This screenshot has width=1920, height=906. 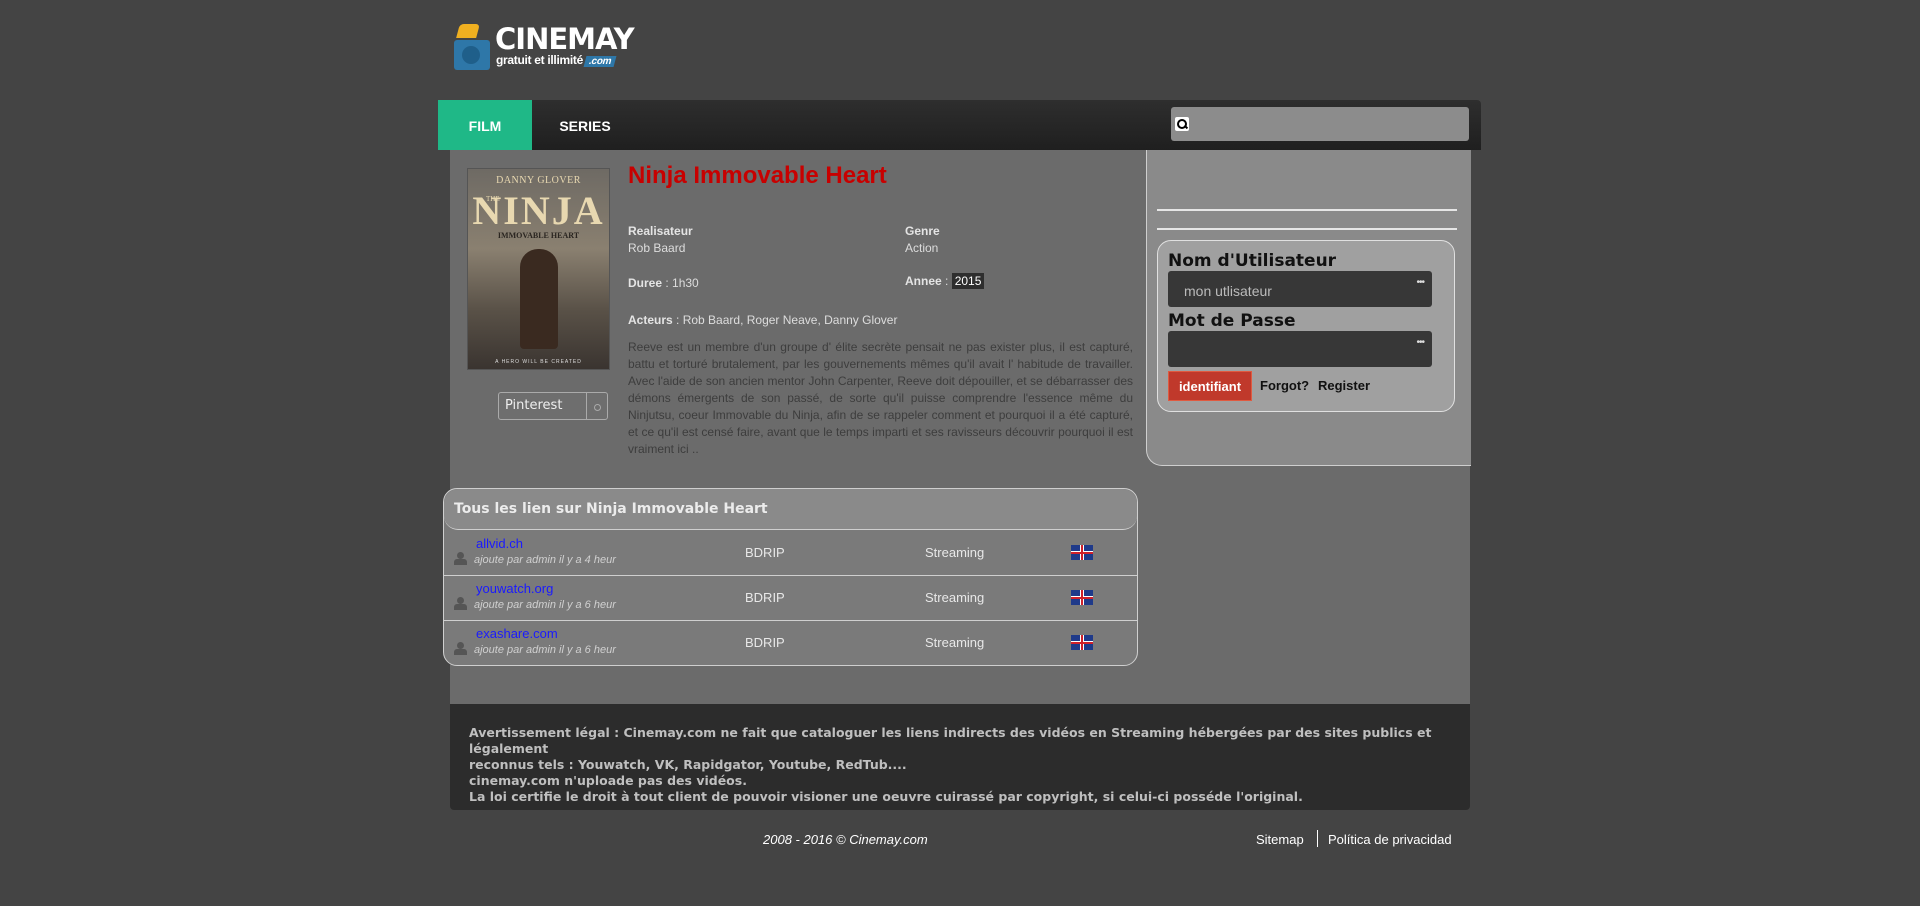 What do you see at coordinates (1210, 386) in the screenshot?
I see `login-button: identifiant` at bounding box center [1210, 386].